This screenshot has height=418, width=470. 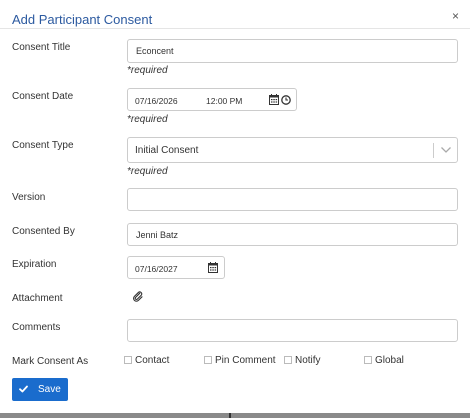 What do you see at coordinates (292, 199) in the screenshot?
I see `version-input` at bounding box center [292, 199].